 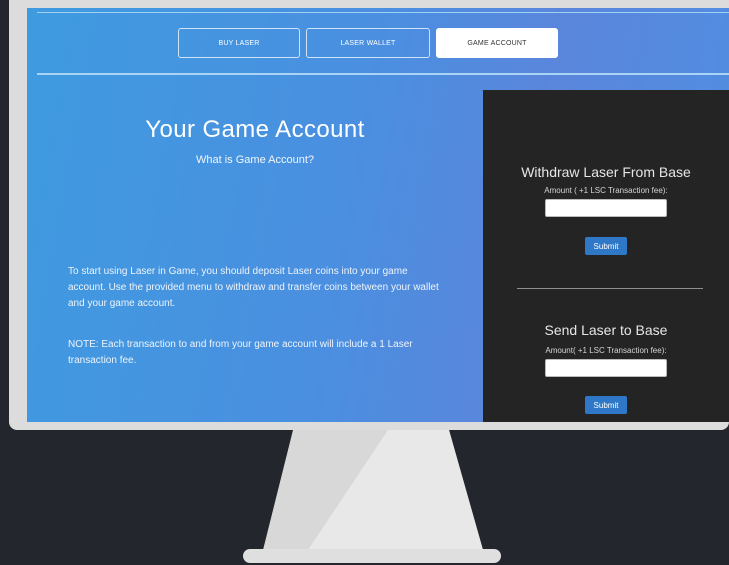 What do you see at coordinates (497, 43) in the screenshot?
I see `tab-game-account: GAME ACCOUNT` at bounding box center [497, 43].